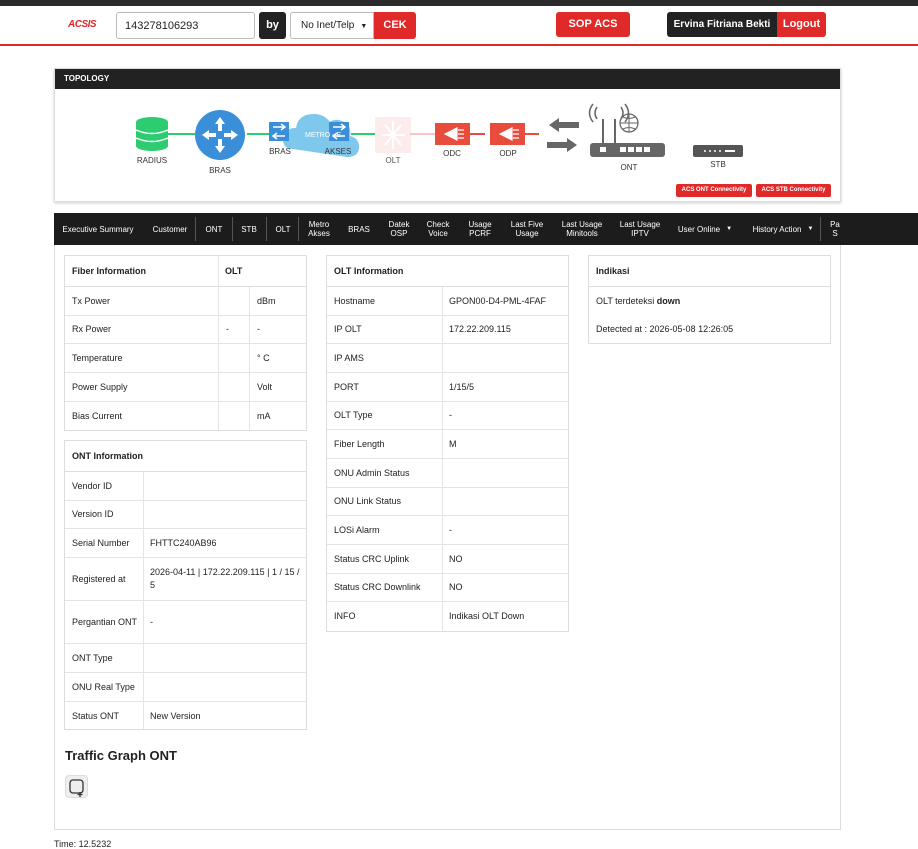  What do you see at coordinates (640, 229) in the screenshot?
I see `tab-last-usage-iptv: Last Usage IPTV` at bounding box center [640, 229].